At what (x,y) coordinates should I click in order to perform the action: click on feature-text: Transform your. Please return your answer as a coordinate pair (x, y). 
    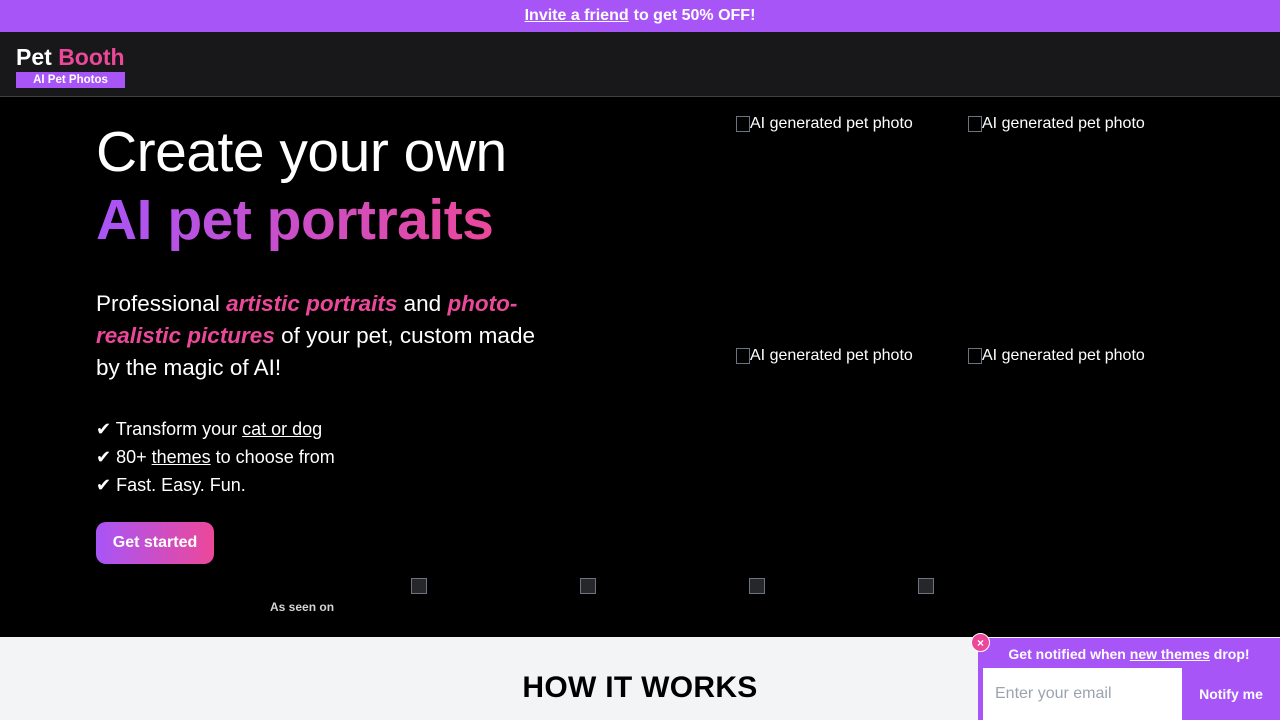
    Looking at the image, I should click on (177, 429).